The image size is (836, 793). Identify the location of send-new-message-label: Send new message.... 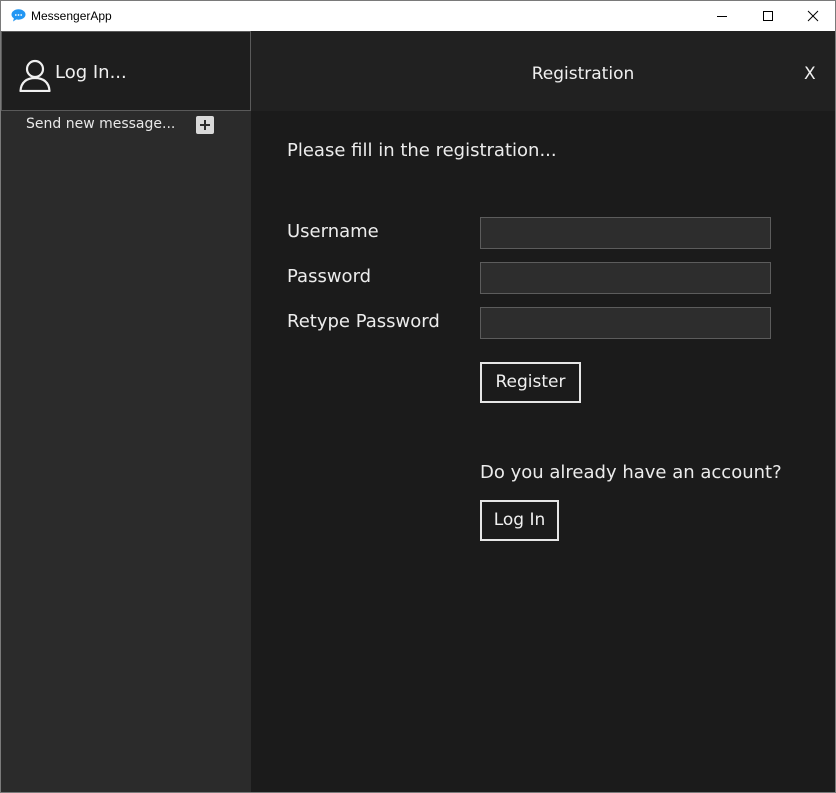
(100, 124).